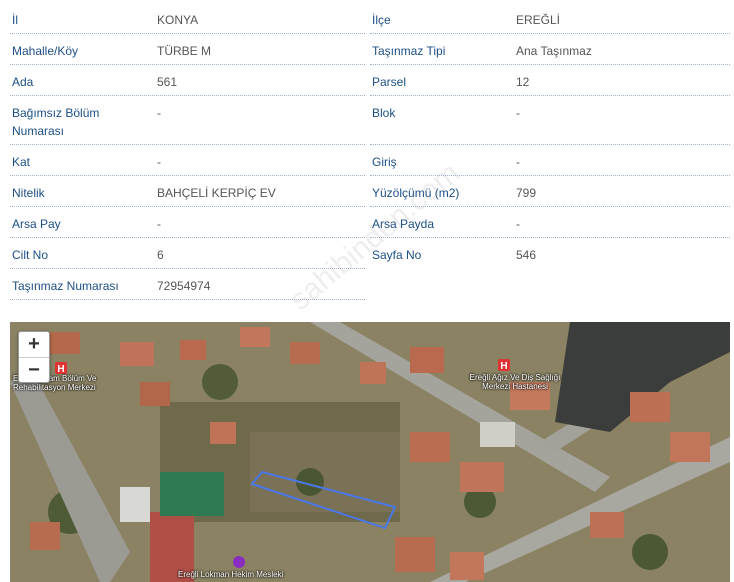  What do you see at coordinates (518, 162) in the screenshot?
I see `value-giris: -` at bounding box center [518, 162].